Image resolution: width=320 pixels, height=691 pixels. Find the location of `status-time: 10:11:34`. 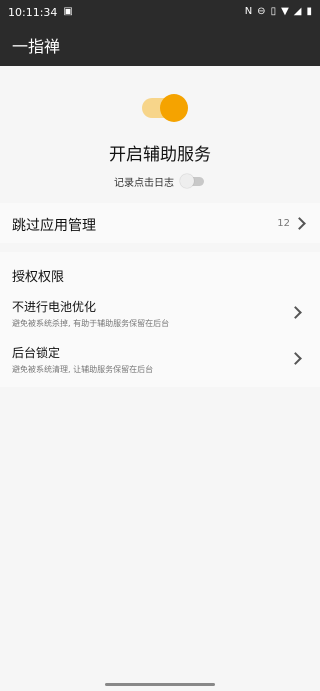

status-time: 10:11:34 is located at coordinates (33, 12).